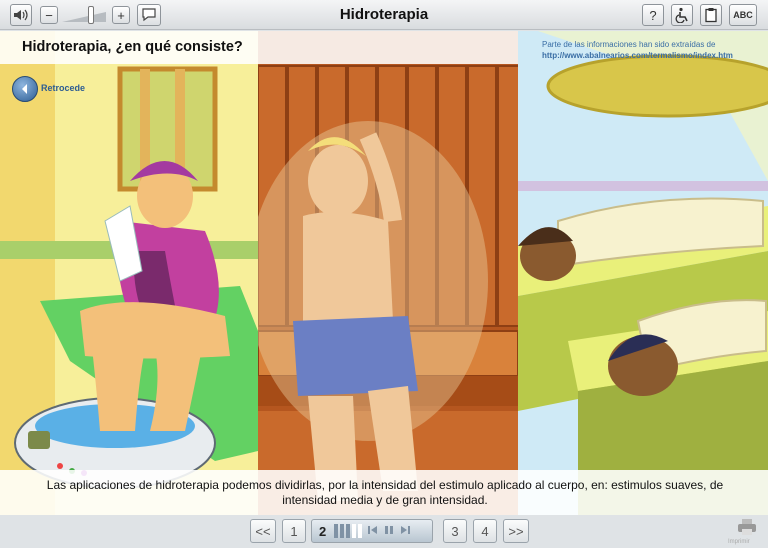 This screenshot has width=768, height=548. I want to click on pause-icon, so click(389, 531).